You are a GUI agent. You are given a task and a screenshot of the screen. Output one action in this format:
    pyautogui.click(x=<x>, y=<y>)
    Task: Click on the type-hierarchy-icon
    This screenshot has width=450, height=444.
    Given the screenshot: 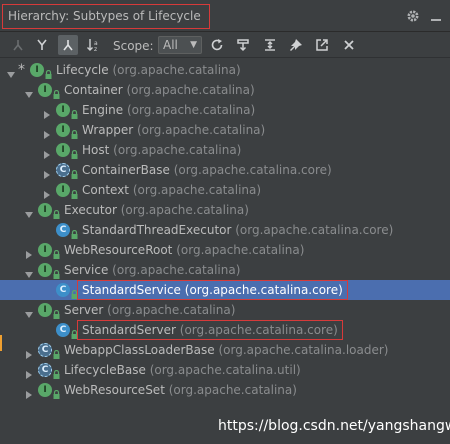 What is the action you would take?
    pyautogui.click(x=42, y=45)
    